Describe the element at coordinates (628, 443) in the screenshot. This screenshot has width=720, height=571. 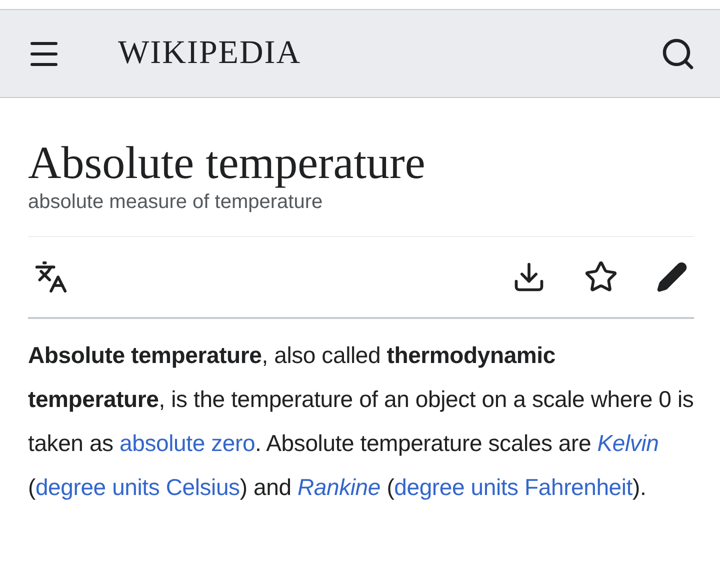
I see `article-link: Kelvin` at that location.